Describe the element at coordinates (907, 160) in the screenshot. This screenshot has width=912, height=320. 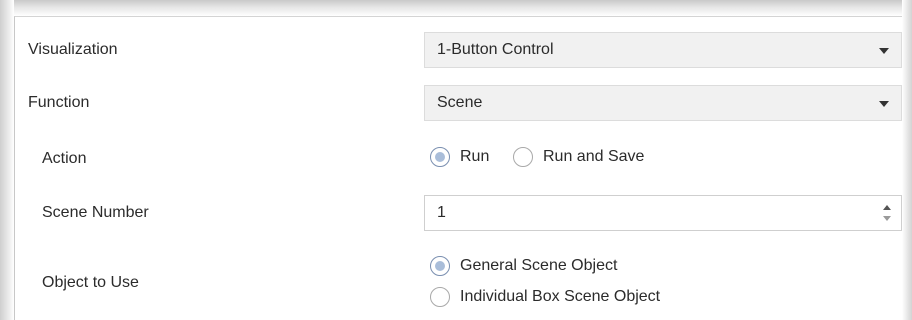
I see `right-shadow` at that location.